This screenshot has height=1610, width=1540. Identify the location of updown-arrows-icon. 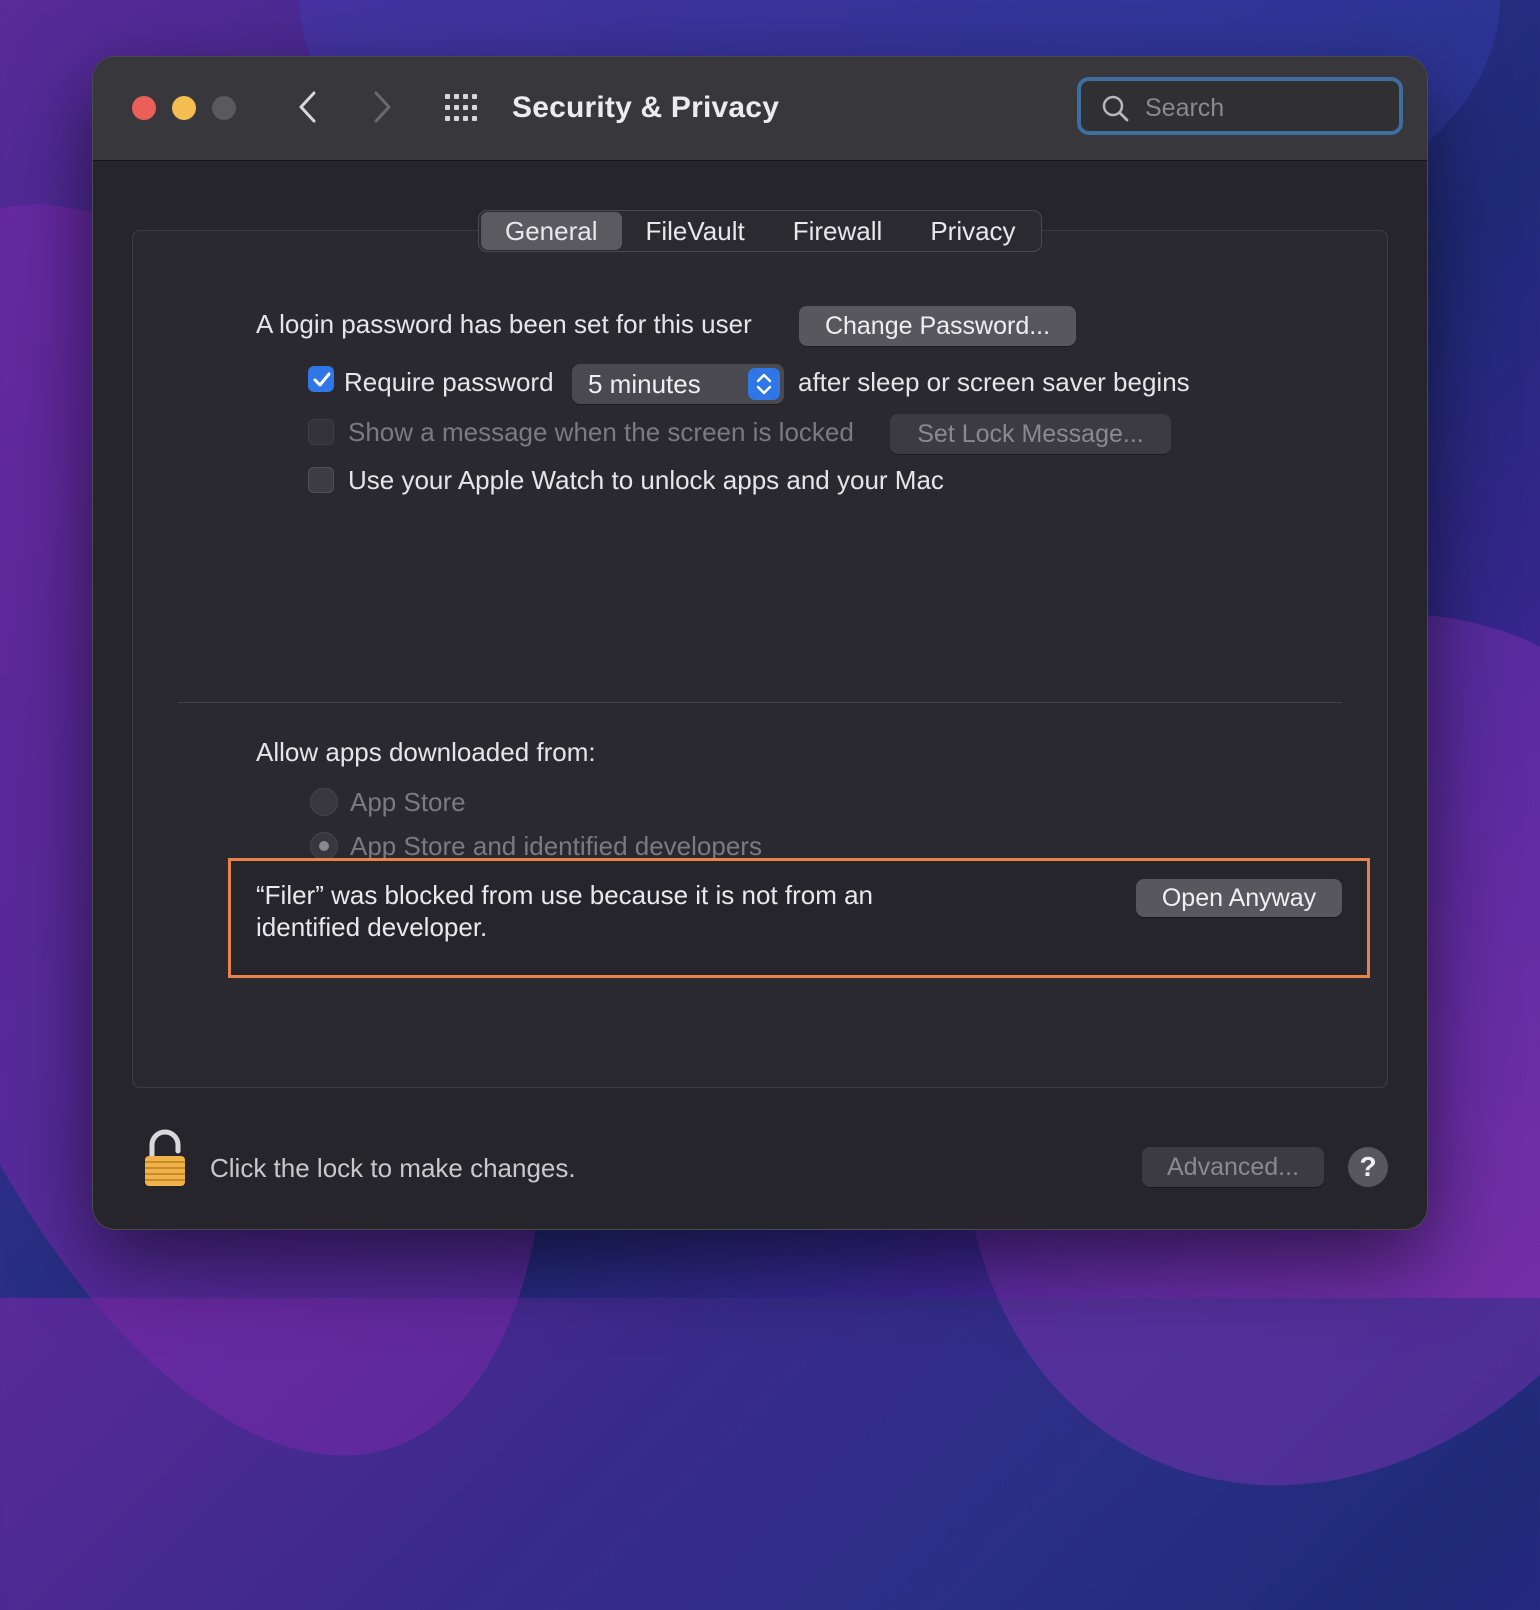
(764, 384).